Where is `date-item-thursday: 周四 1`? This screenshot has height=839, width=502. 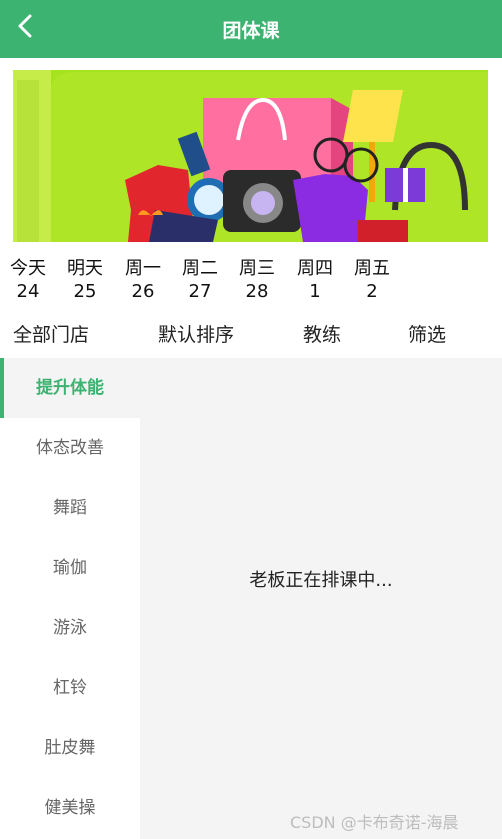 date-item-thursday: 周四 1 is located at coordinates (315, 281).